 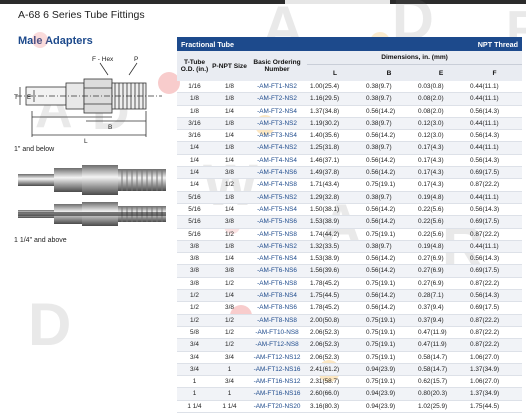 What do you see at coordinates (229, 406) in the screenshot?
I see `cell-pnpt: 1 1/4` at bounding box center [229, 406].